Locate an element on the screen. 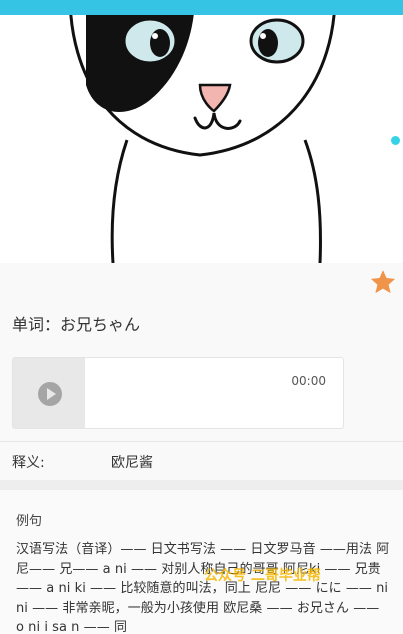  watermark-text: 公众号 二哥毕业帮 is located at coordinates (262, 576).